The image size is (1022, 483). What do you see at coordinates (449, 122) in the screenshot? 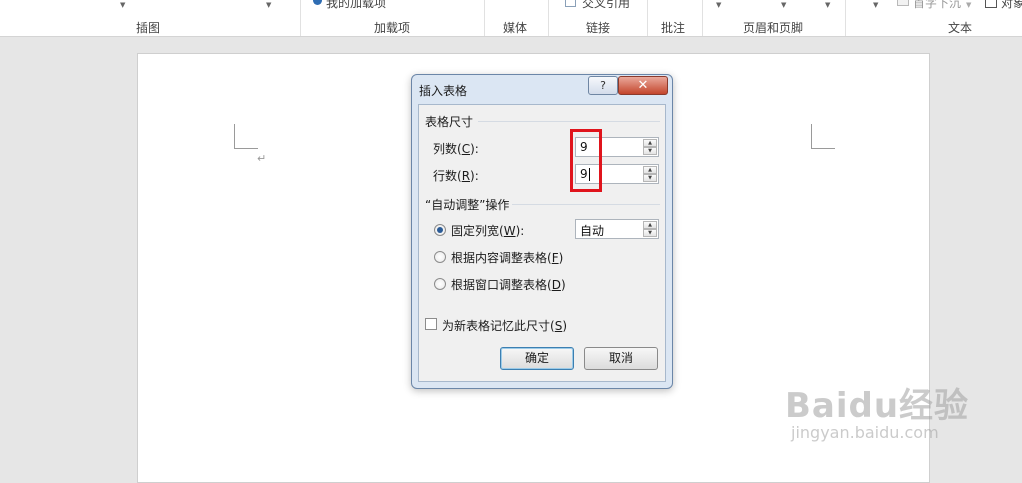
I see `table-size-header: 表格尺寸` at bounding box center [449, 122].